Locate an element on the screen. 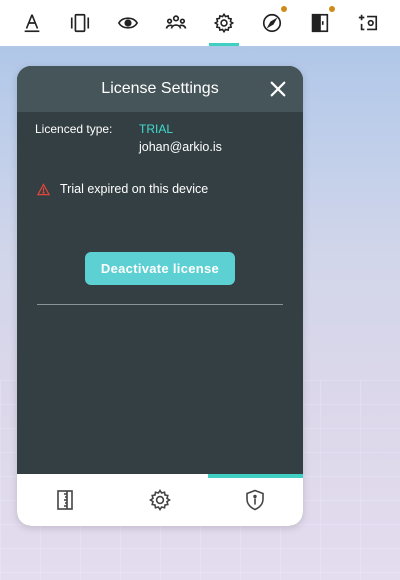  view-panels-icon is located at coordinates (80, 23).